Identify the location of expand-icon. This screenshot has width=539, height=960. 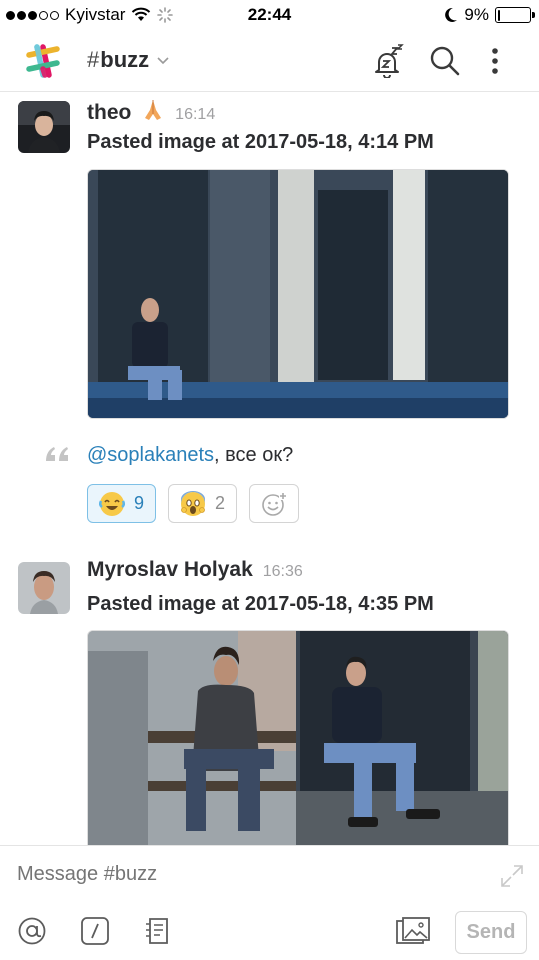
(512, 876).